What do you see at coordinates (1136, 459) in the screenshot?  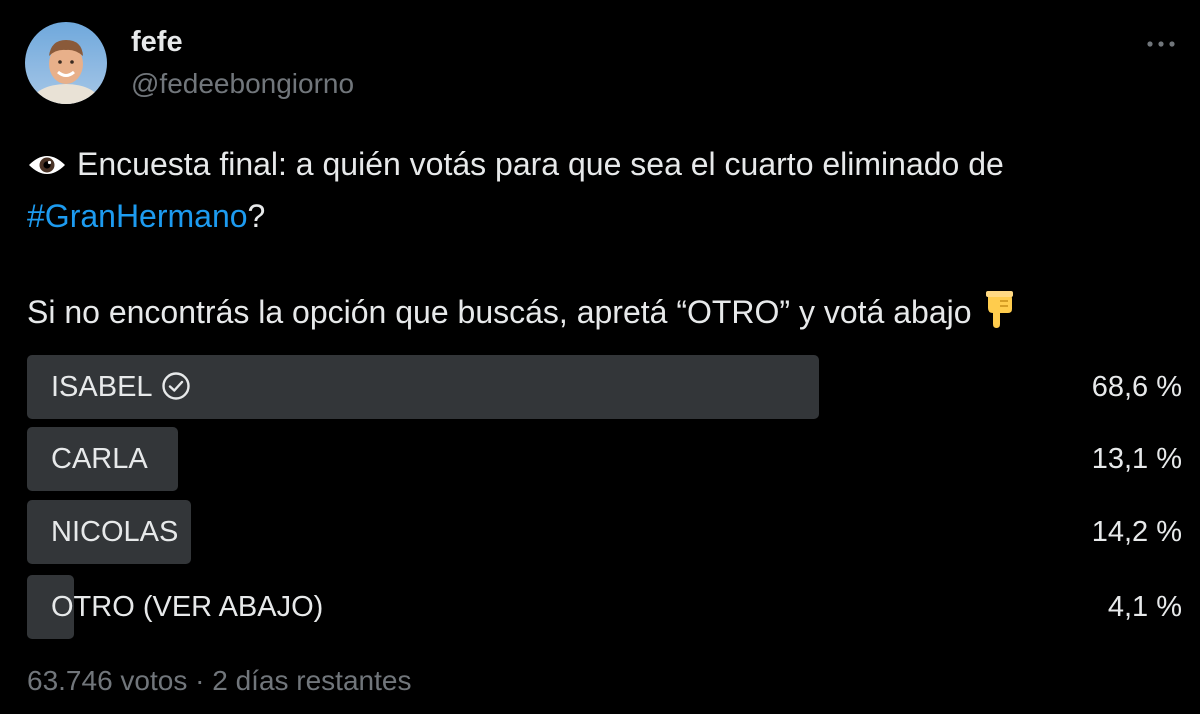 I see `poll-option-percent: 13,1 %` at bounding box center [1136, 459].